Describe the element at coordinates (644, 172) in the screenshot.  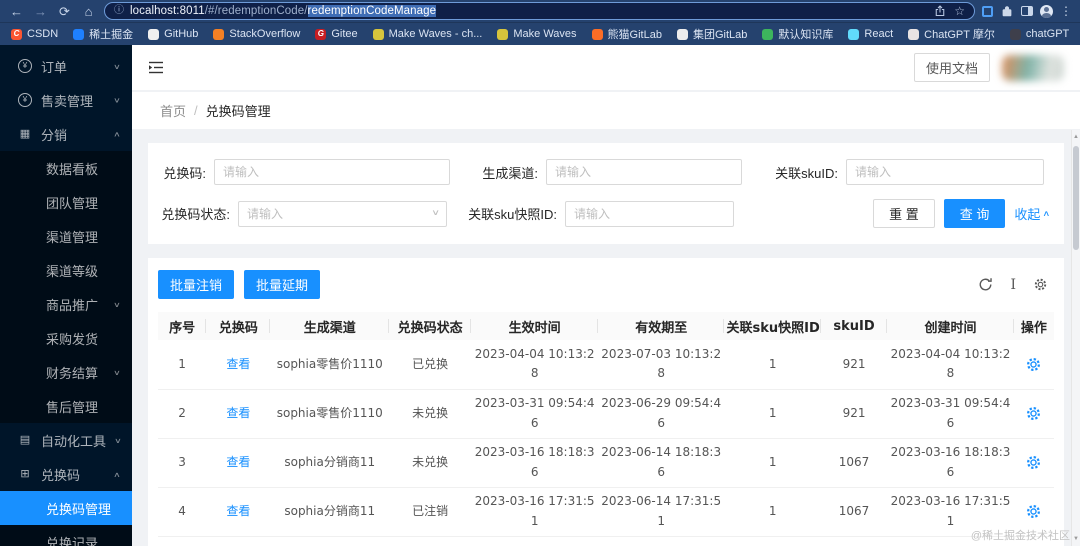
I see `channel-input` at that location.